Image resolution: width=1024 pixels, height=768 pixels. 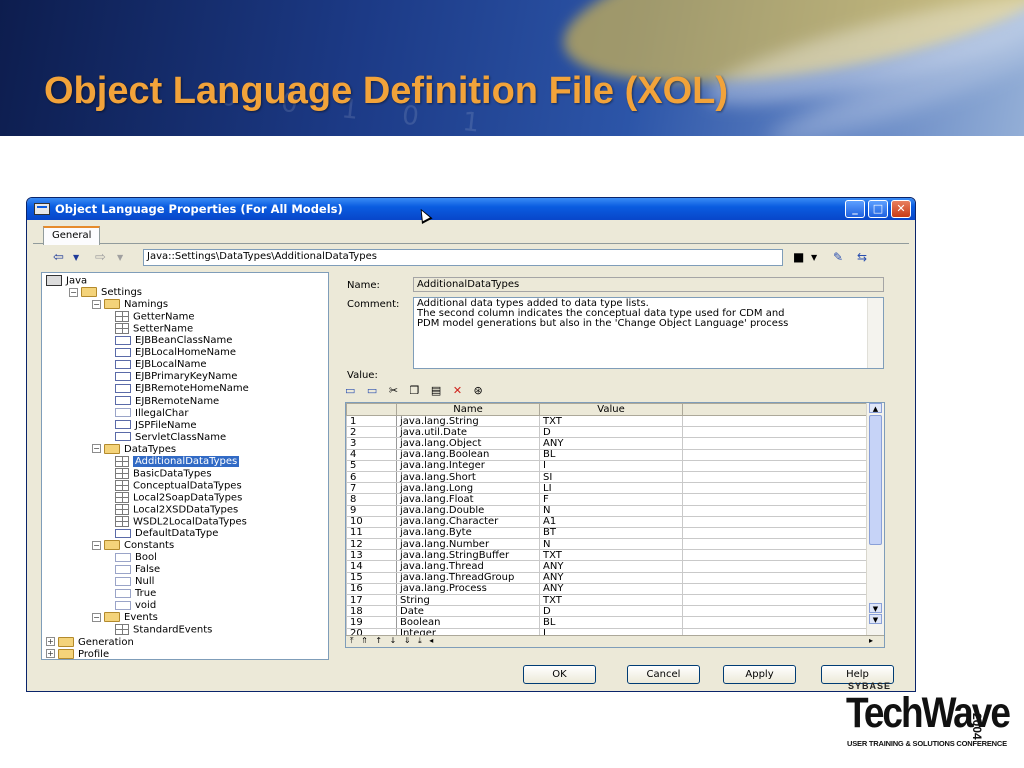 I want to click on save-icon: ■, so click(x=798, y=257).